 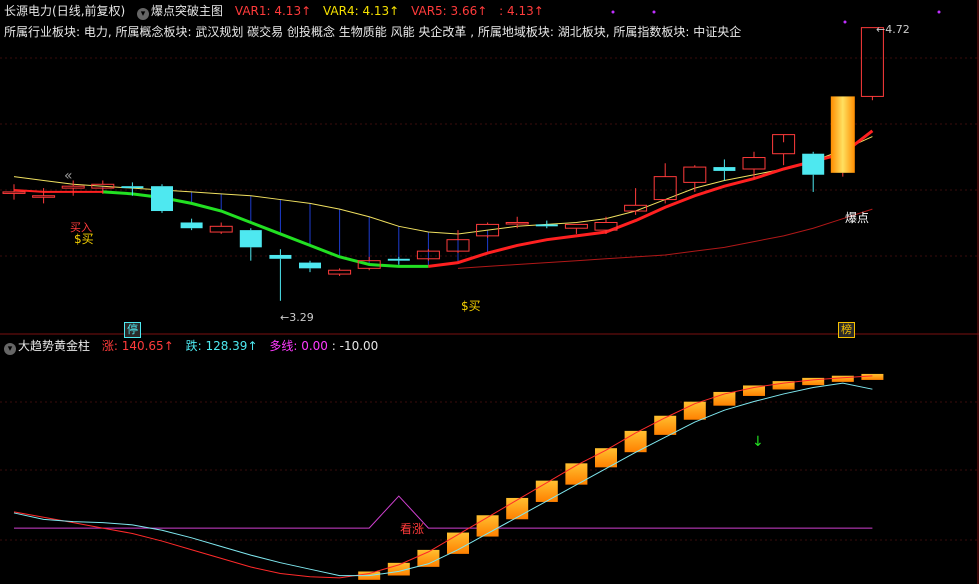 I want to click on ma-slow-line, so click(x=665, y=238).